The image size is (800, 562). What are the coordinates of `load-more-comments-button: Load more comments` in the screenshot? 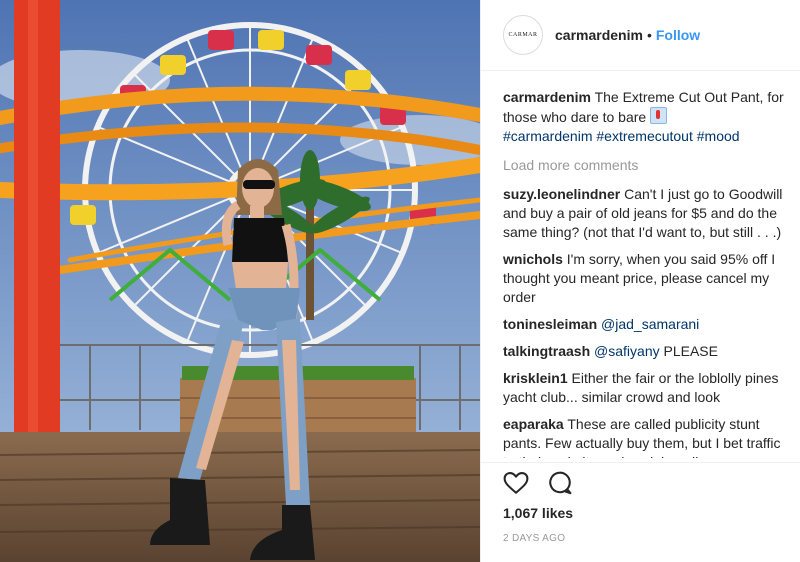 It's located at (648, 165).